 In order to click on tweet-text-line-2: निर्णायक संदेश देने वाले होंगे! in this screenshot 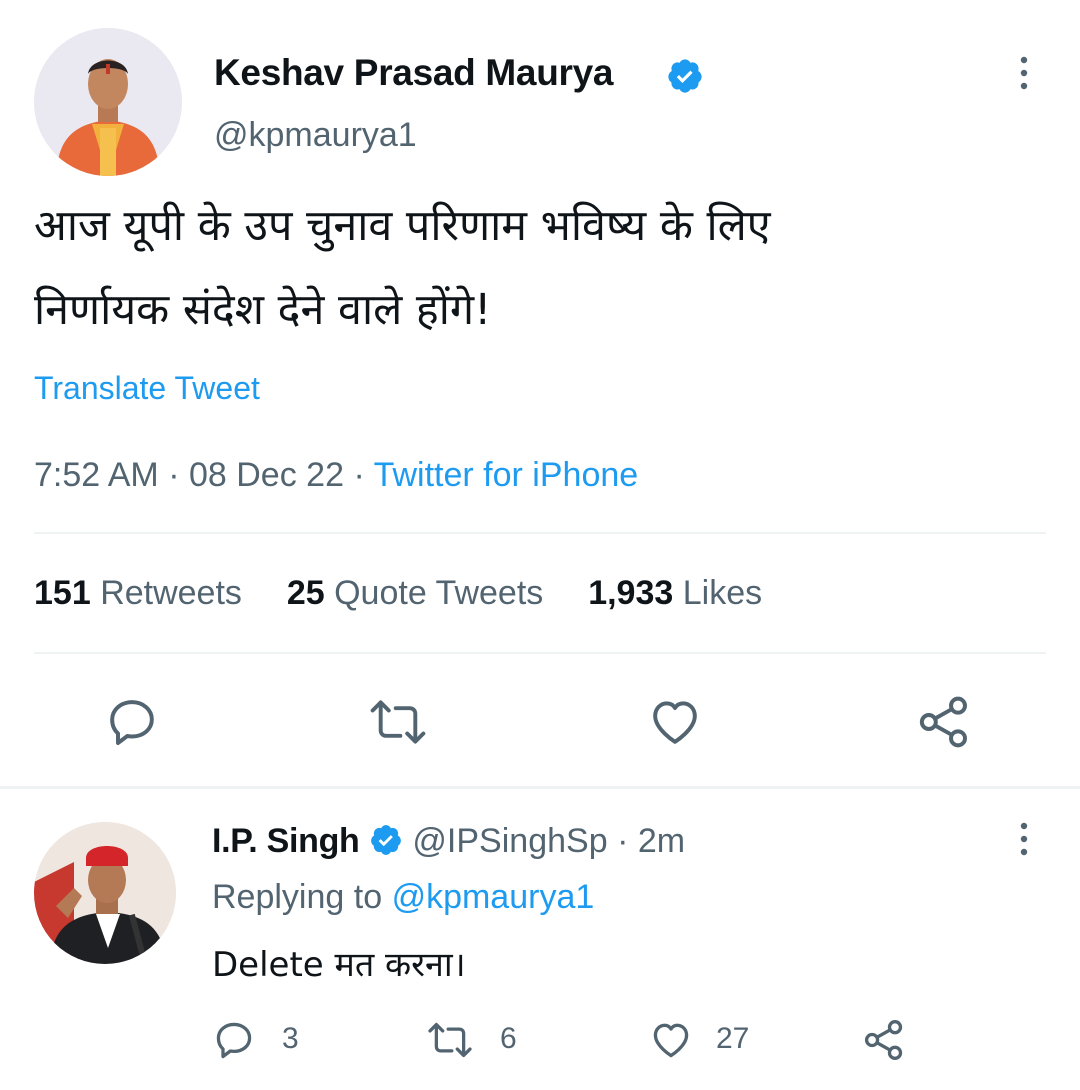, I will do `click(263, 310)`.